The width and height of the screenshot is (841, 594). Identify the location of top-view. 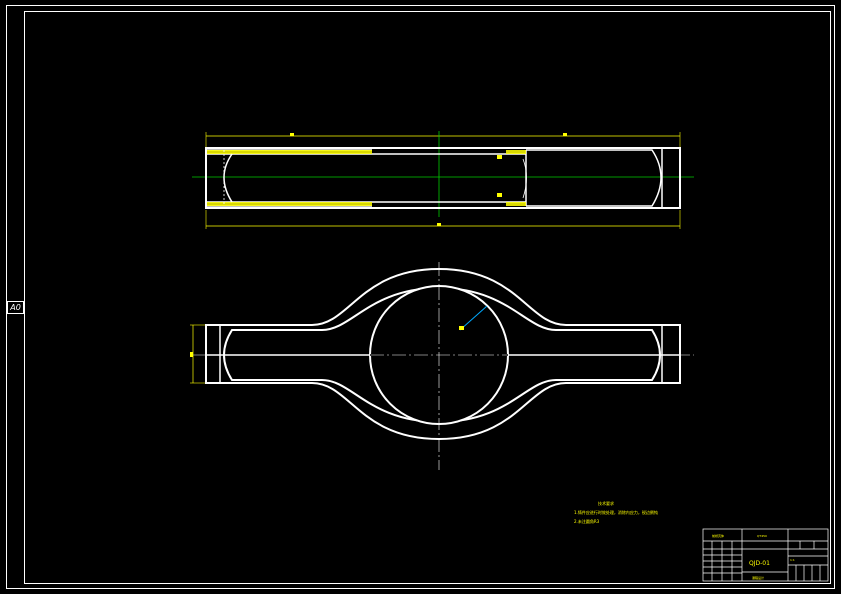
(443, 180).